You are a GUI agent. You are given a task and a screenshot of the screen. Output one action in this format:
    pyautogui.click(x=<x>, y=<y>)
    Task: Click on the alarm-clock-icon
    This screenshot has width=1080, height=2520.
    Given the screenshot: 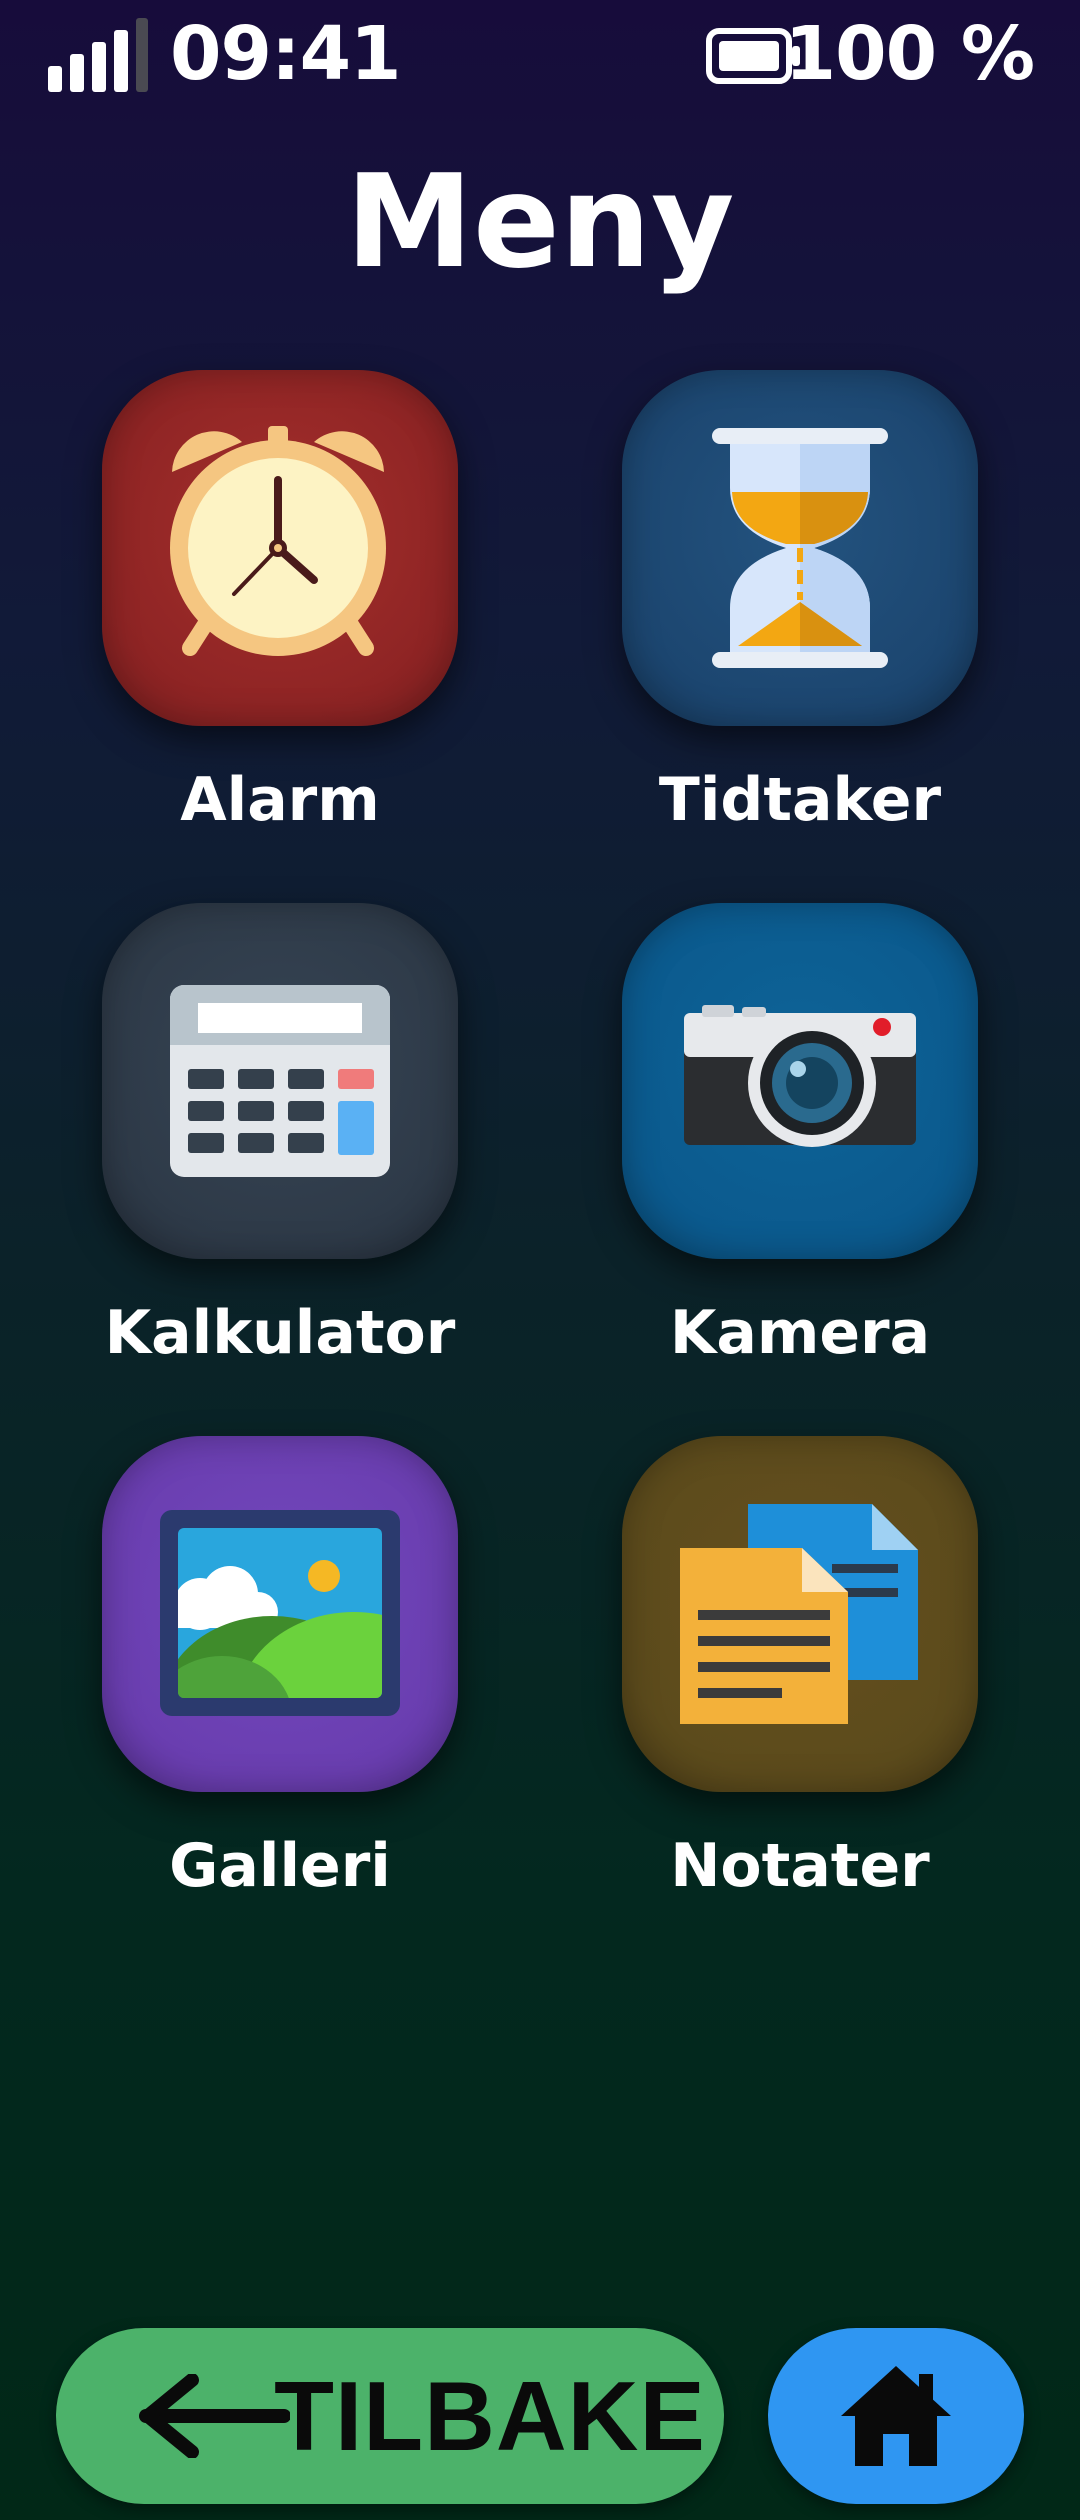 What is the action you would take?
    pyautogui.click(x=278, y=541)
    